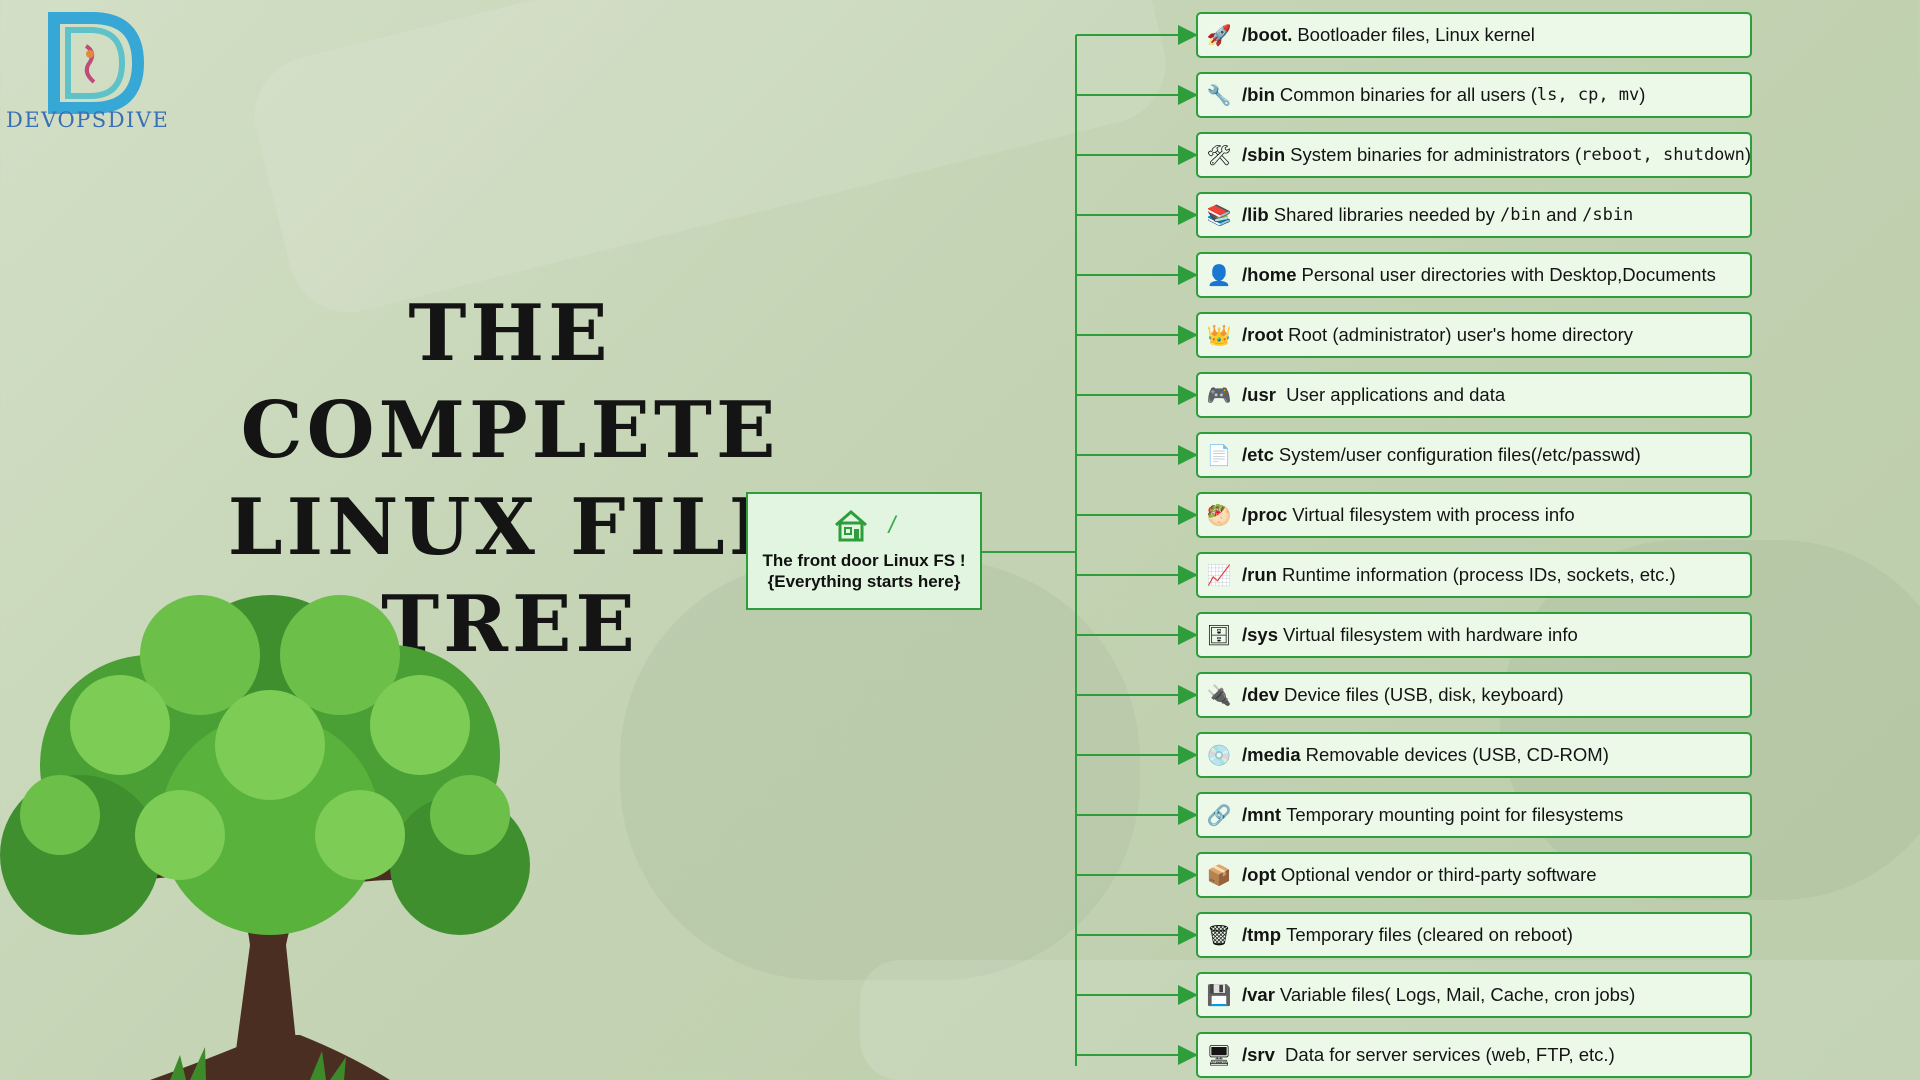 The image size is (1920, 1080). Describe the element at coordinates (1264, 154) in the screenshot. I see `directory-name: /sbin` at that location.